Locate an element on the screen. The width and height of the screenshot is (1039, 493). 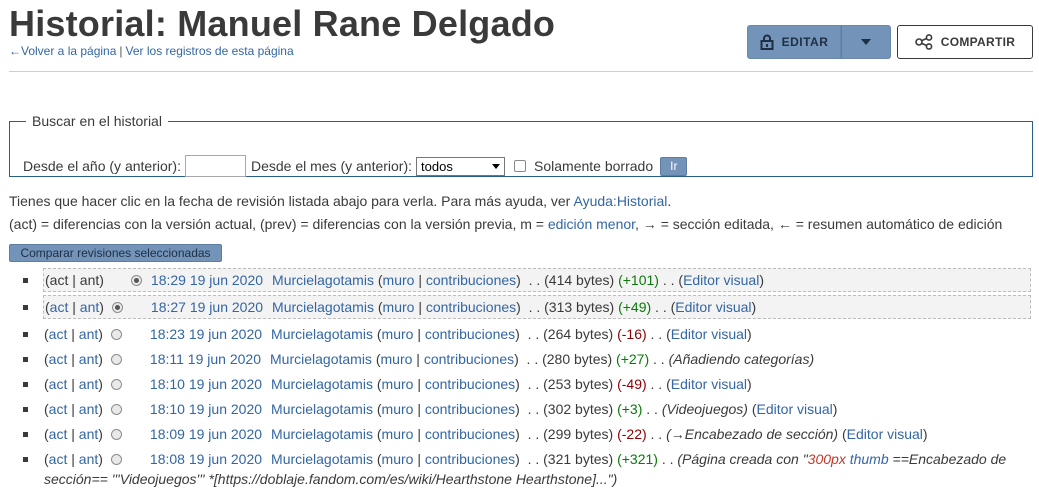
share-label: COMPARTIR is located at coordinates (978, 42).